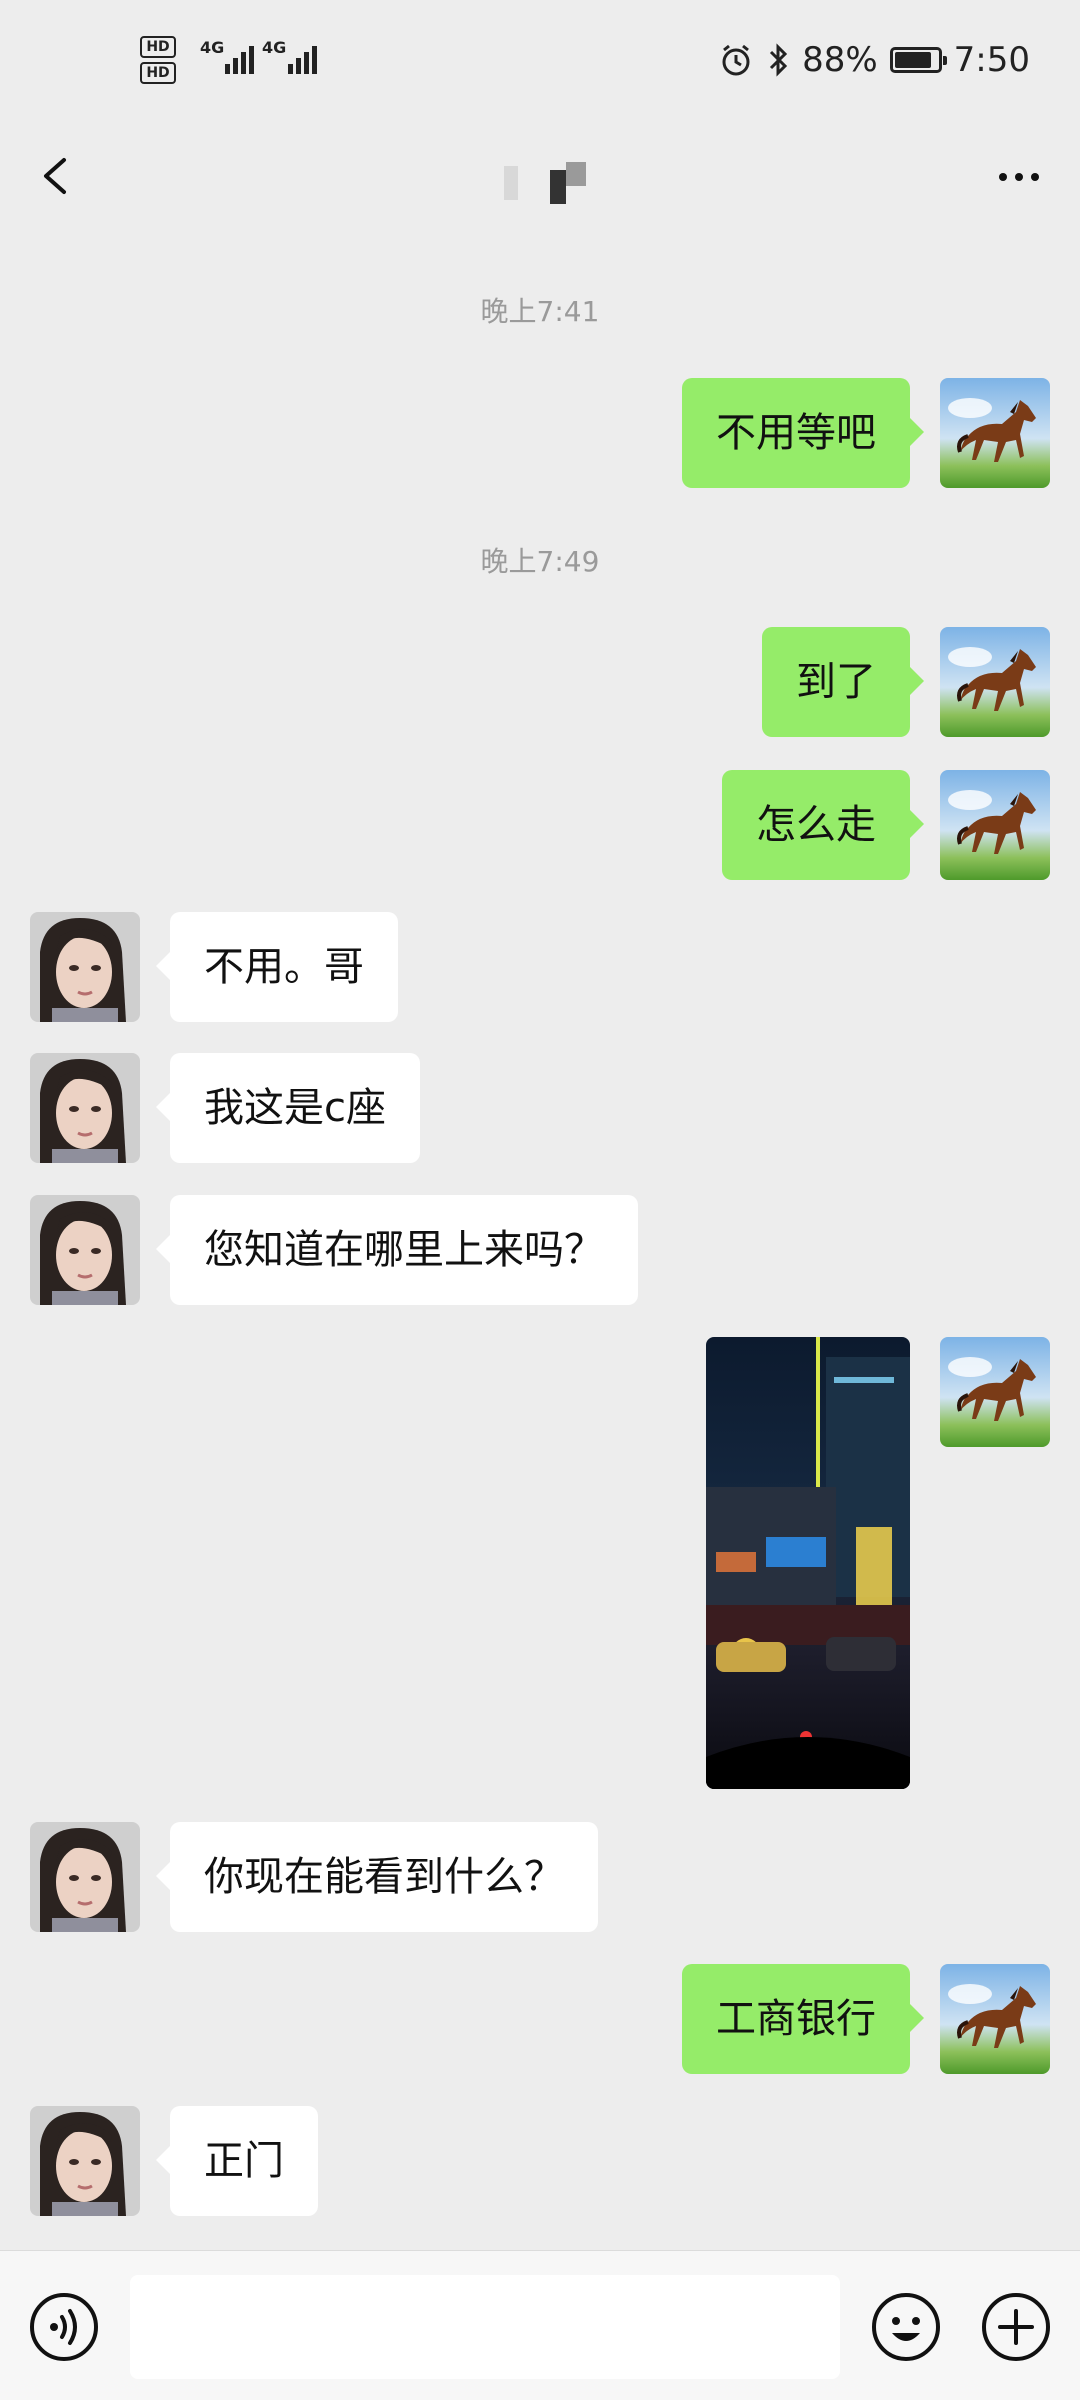 This screenshot has width=1080, height=2400. Describe the element at coordinates (823, 825) in the screenshot. I see `my-message-bubble: 怎么走` at that location.